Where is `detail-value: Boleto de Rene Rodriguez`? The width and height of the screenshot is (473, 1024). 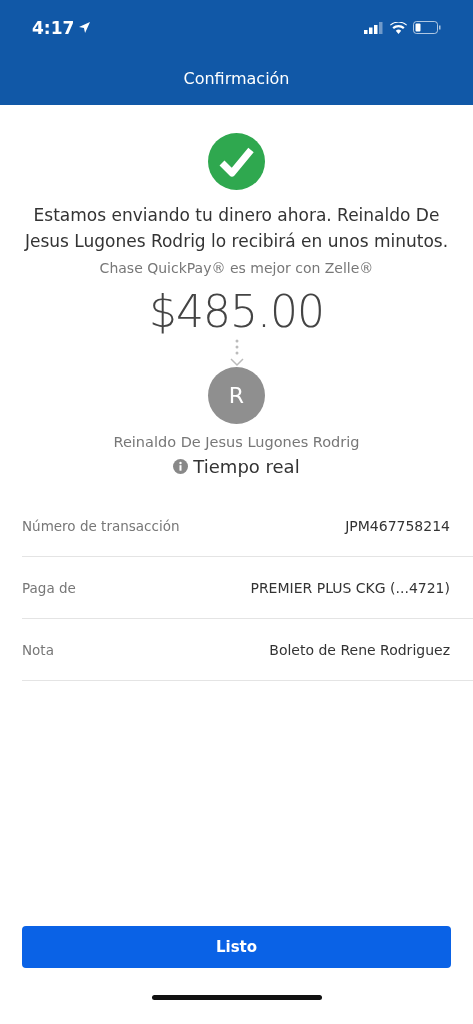 detail-value: Boleto de Rene Rodriguez is located at coordinates (359, 649).